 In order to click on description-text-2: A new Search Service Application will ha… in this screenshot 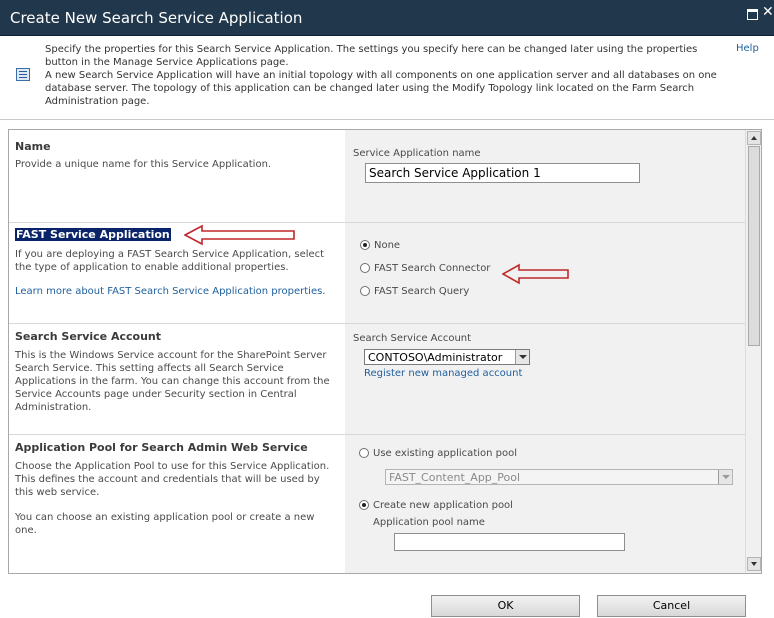, I will do `click(381, 88)`.